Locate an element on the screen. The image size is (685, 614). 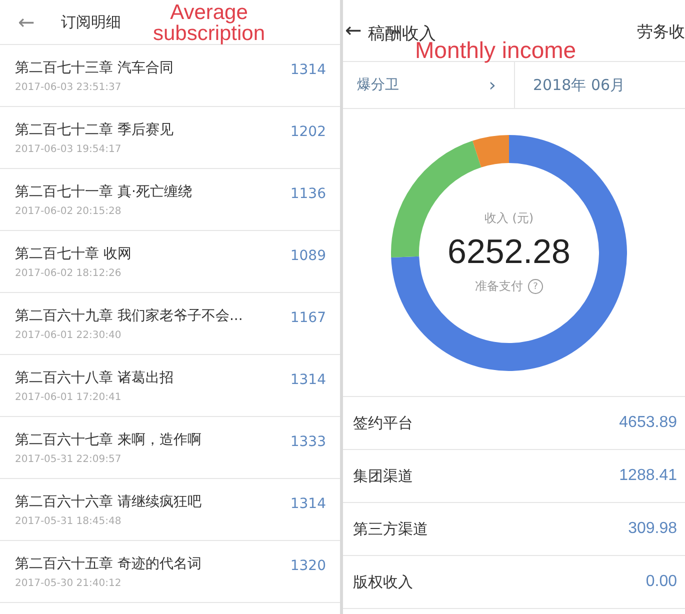
income-amount: 4653.89 is located at coordinates (648, 423).